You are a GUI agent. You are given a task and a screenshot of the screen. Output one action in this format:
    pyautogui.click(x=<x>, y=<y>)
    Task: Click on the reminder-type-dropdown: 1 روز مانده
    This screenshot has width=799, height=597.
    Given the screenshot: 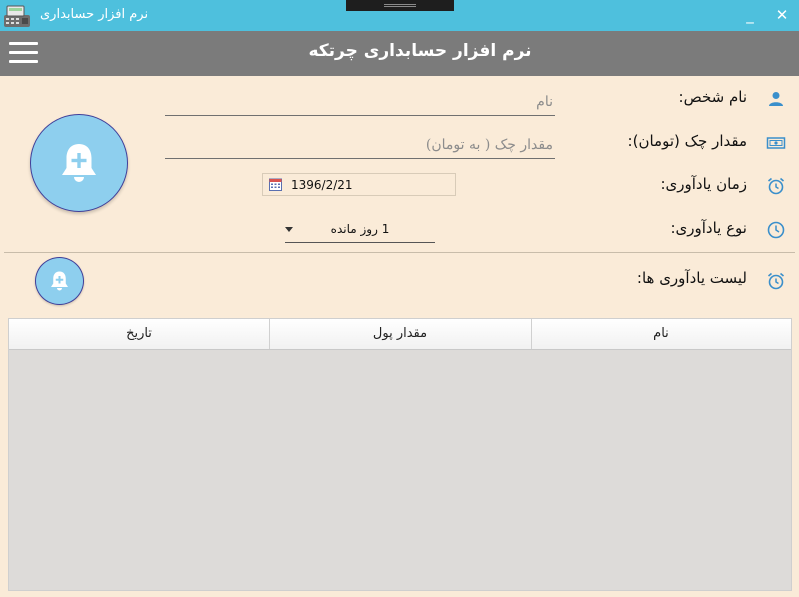 What is the action you would take?
    pyautogui.click(x=360, y=231)
    